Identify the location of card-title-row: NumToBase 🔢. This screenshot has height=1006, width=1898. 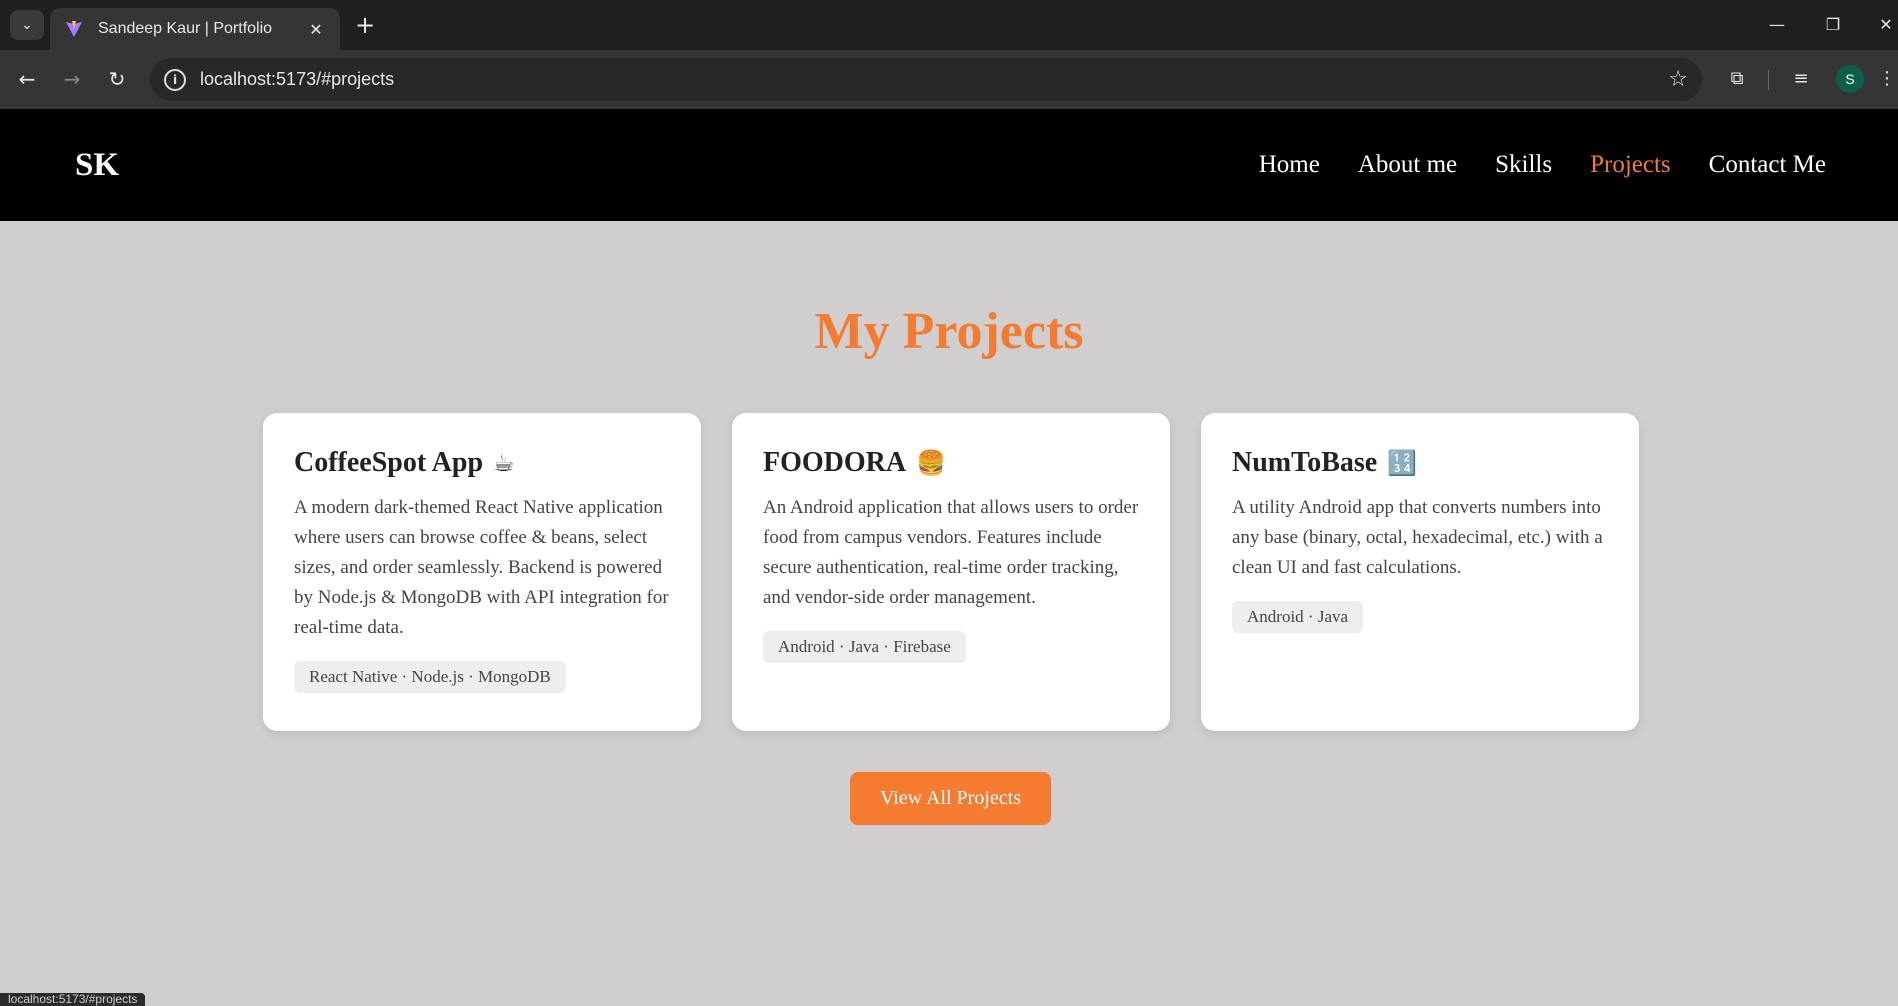
(1420, 463).